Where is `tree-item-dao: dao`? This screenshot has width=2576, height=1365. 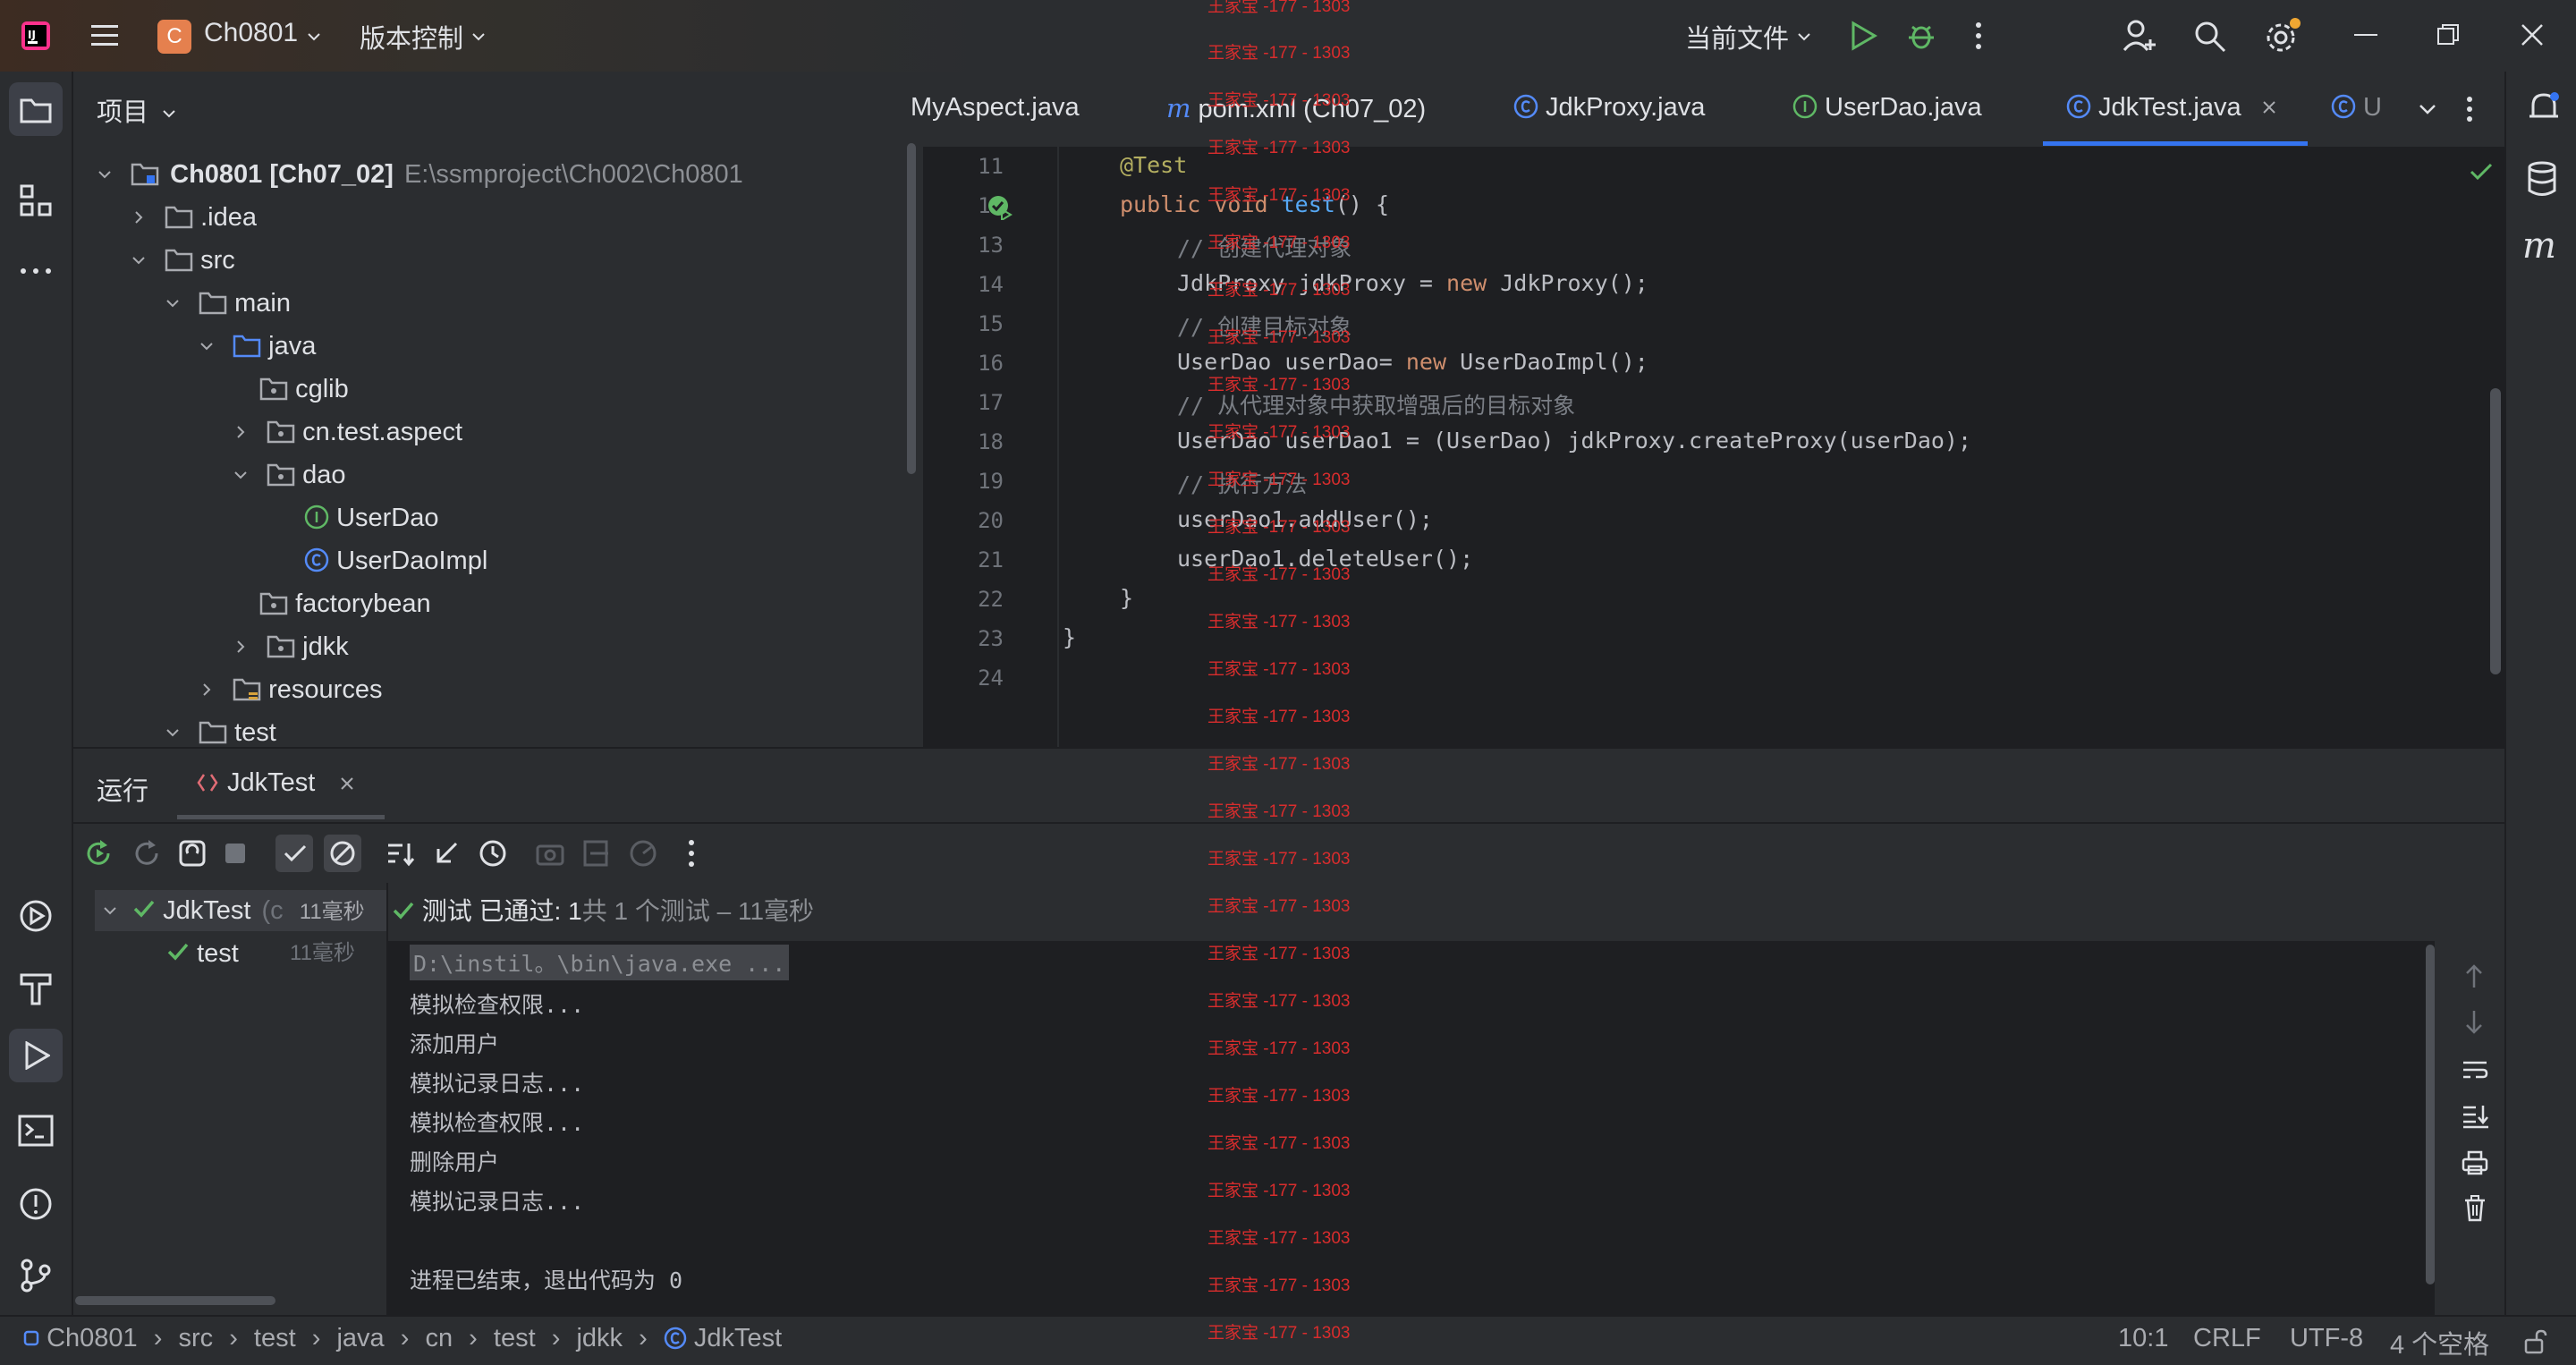
tree-item-dao: dao is located at coordinates (289, 475).